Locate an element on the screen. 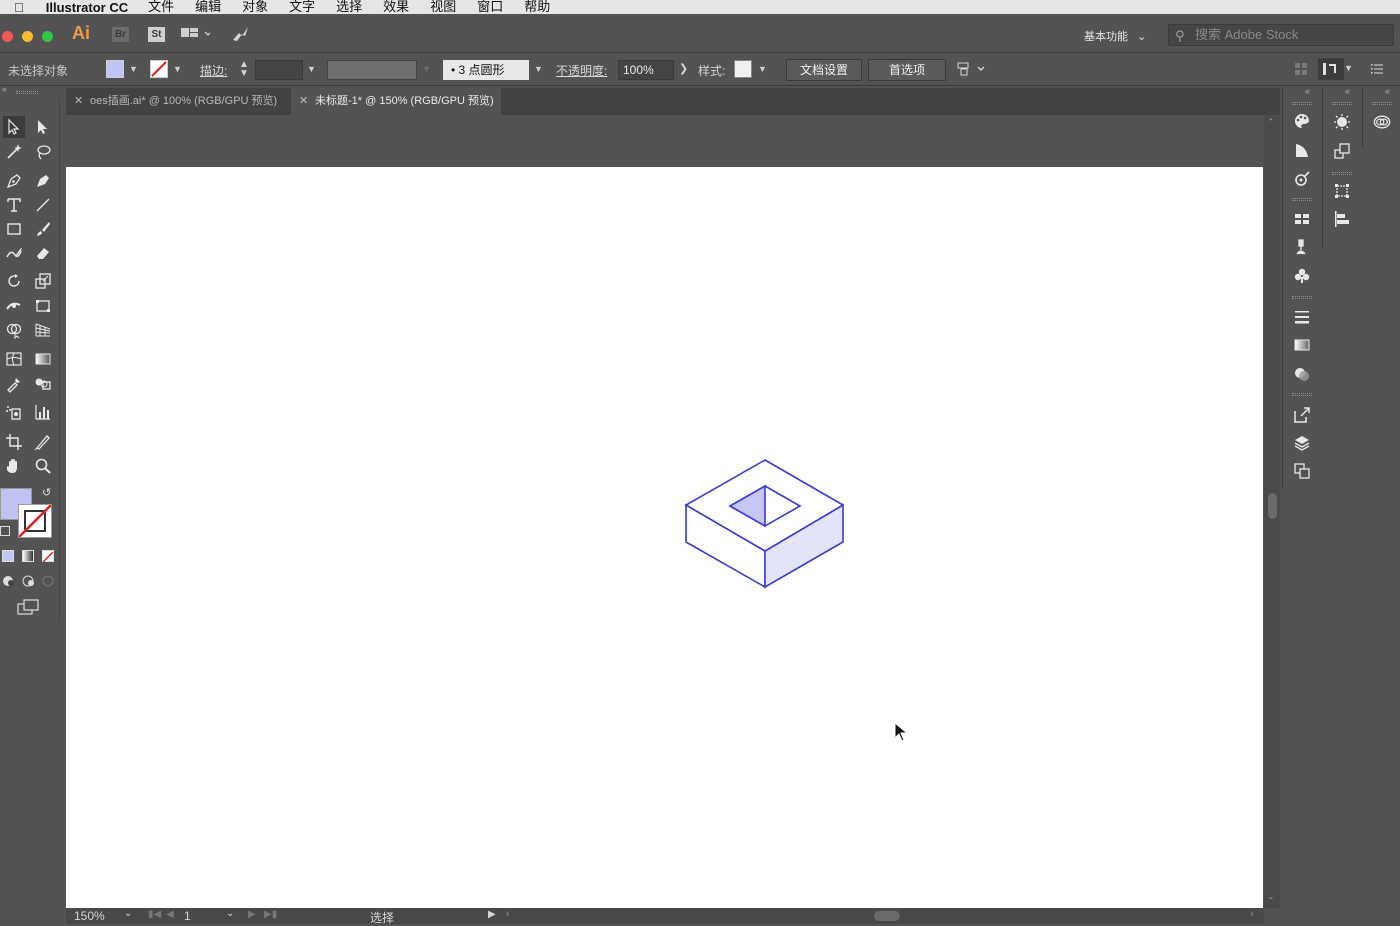 Image resolution: width=1400 pixels, height=926 pixels. tab-untitled-1: ✕ 未标题-1* @ 150% (RGB/GPU 预览) is located at coordinates (396, 101).